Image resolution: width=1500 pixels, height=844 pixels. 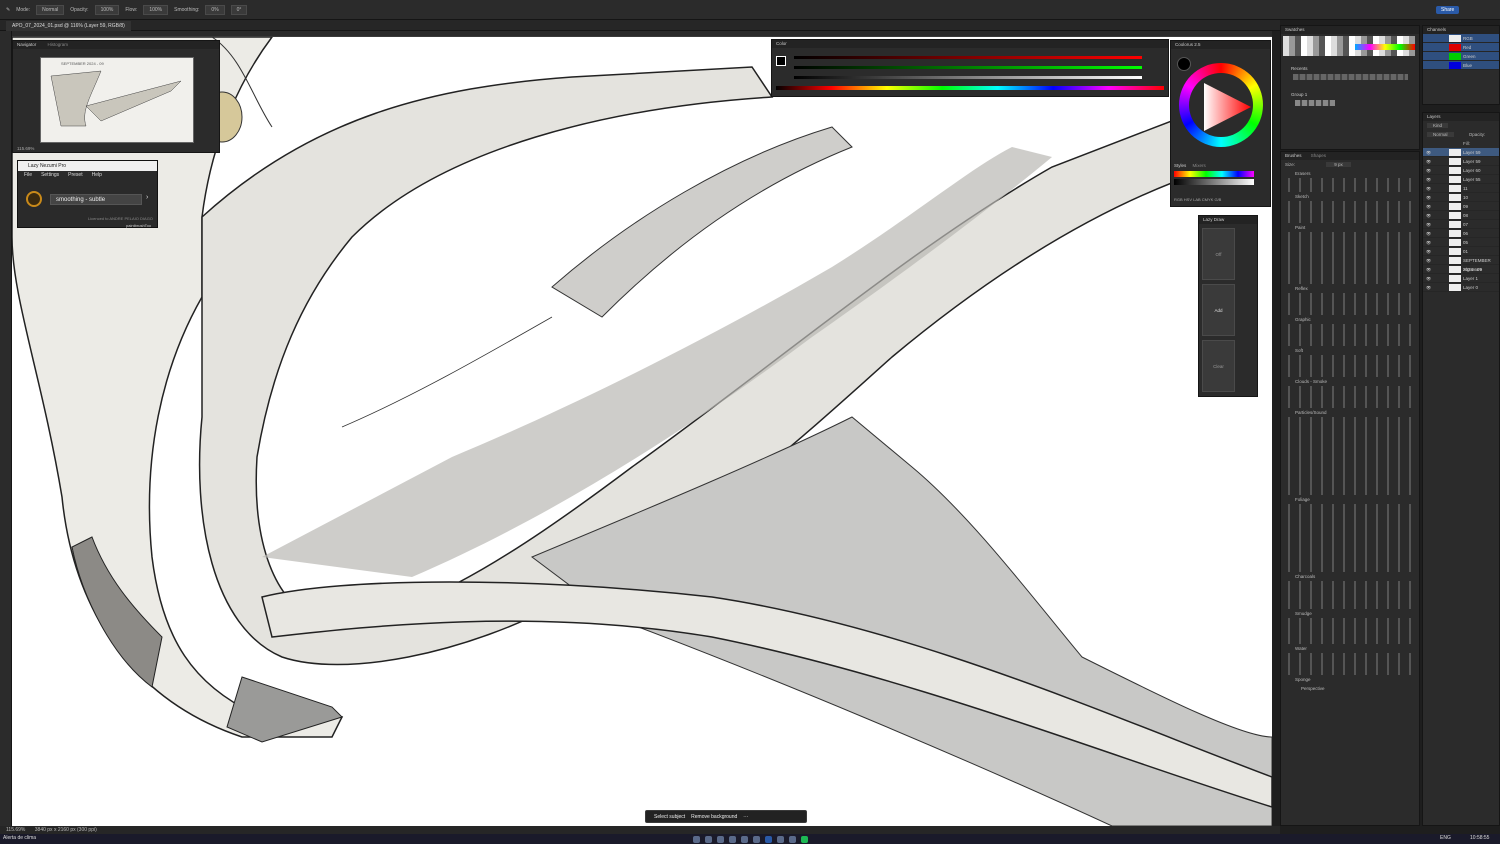 What do you see at coordinates (1199, 165) in the screenshot?
I see `tab-mixers: Mixers` at bounding box center [1199, 165].